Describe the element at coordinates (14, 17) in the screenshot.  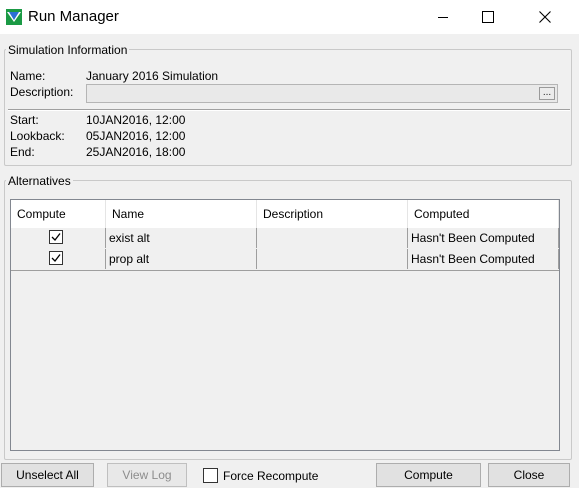
I see `app-icon` at that location.